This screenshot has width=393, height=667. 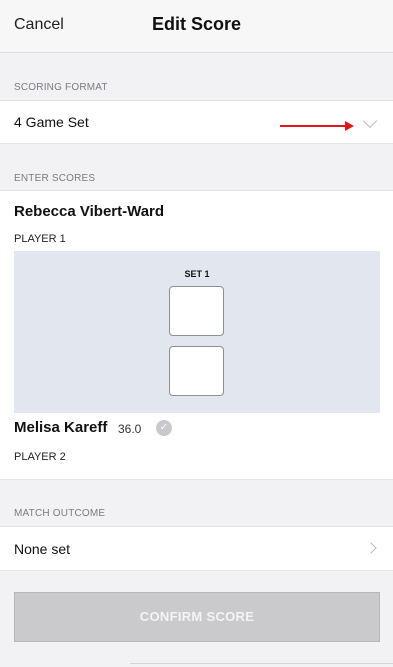 I want to click on verified-badge-icon: ✓, so click(x=164, y=428).